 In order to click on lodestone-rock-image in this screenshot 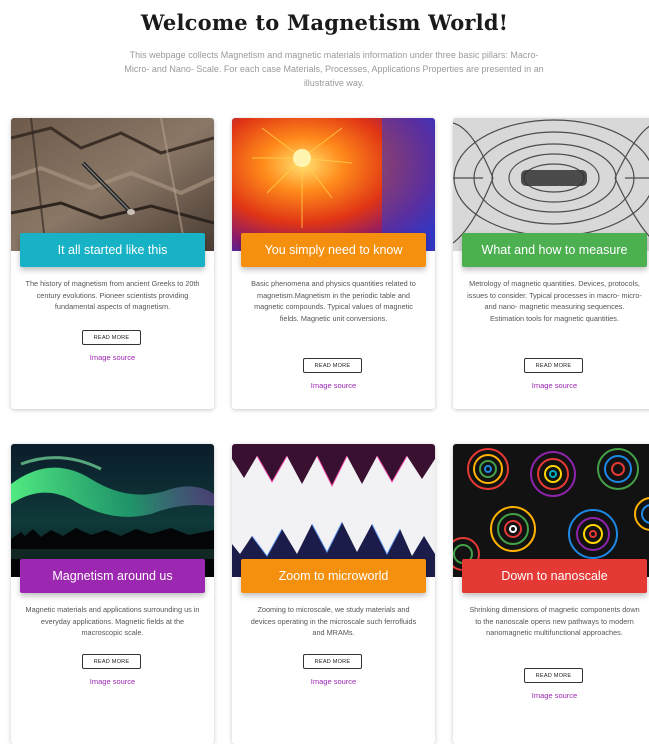, I will do `click(112, 184)`.